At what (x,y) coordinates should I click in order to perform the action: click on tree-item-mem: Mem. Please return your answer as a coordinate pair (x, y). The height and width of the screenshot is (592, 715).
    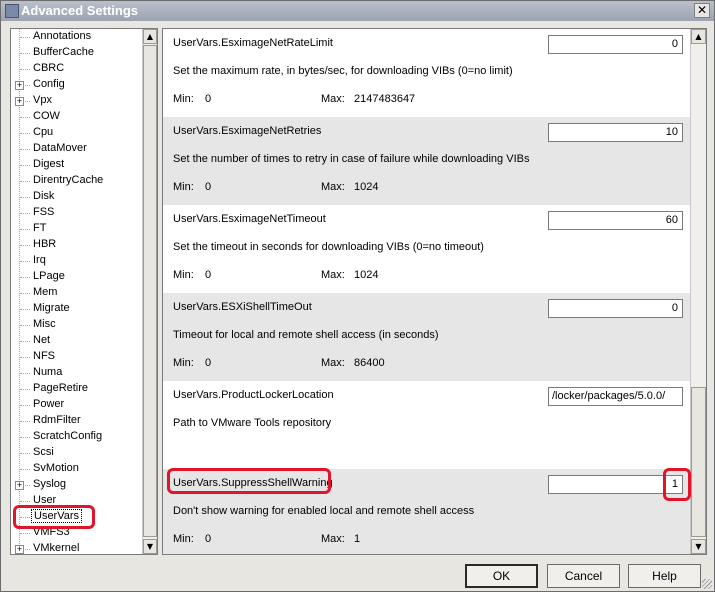
    Looking at the image, I should click on (77, 293).